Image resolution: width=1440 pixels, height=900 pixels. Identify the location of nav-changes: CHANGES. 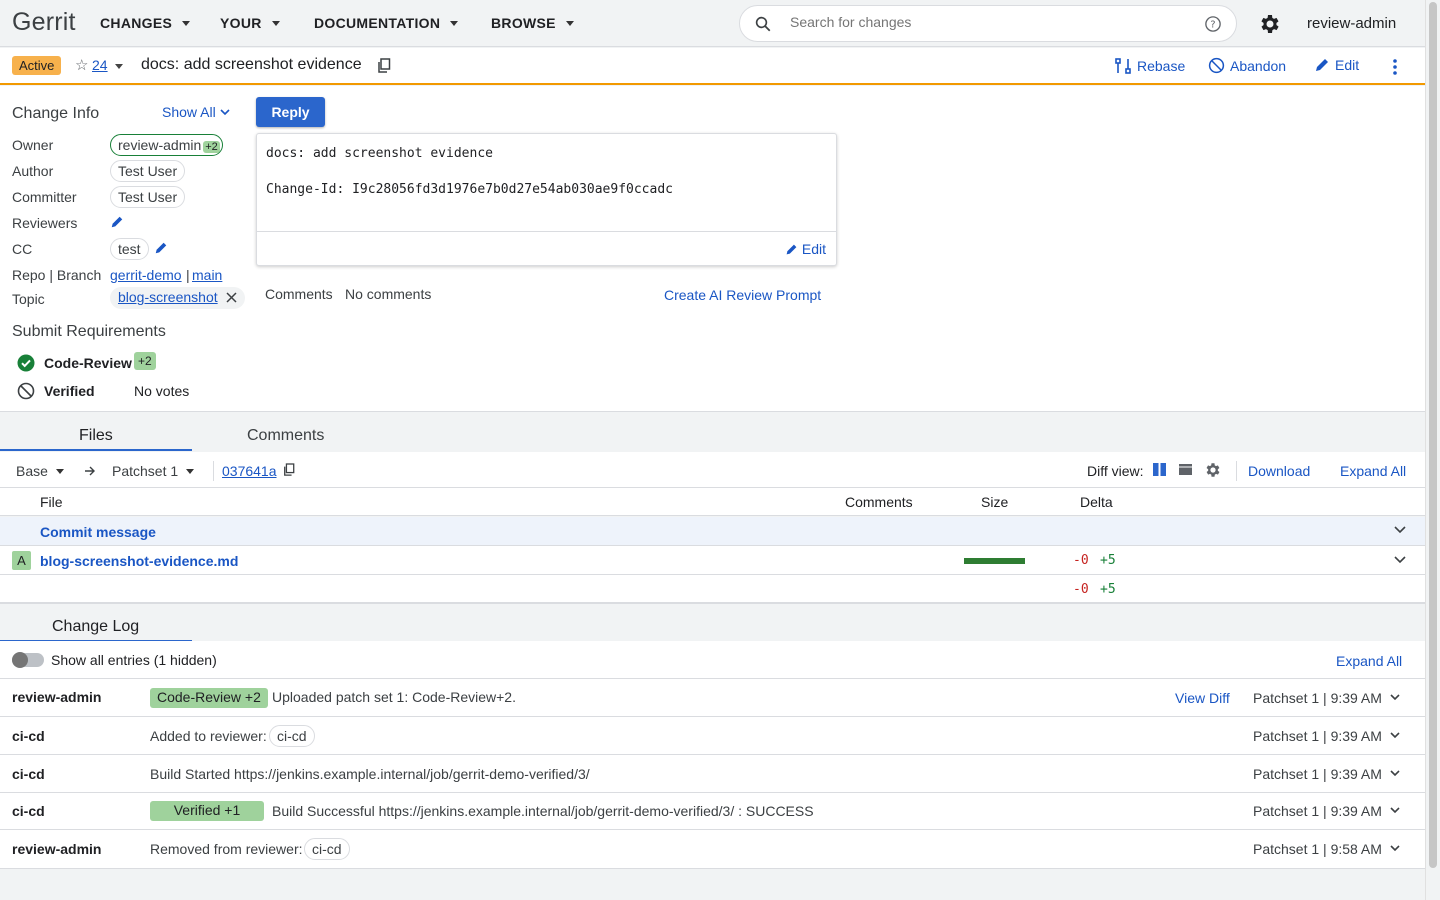
(145, 23).